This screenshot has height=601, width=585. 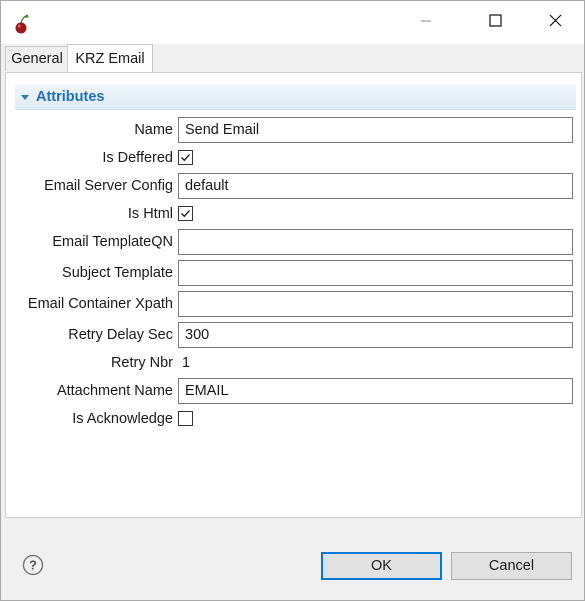 What do you see at coordinates (150, 214) in the screenshot?
I see `is-html-label: Is Html` at bounding box center [150, 214].